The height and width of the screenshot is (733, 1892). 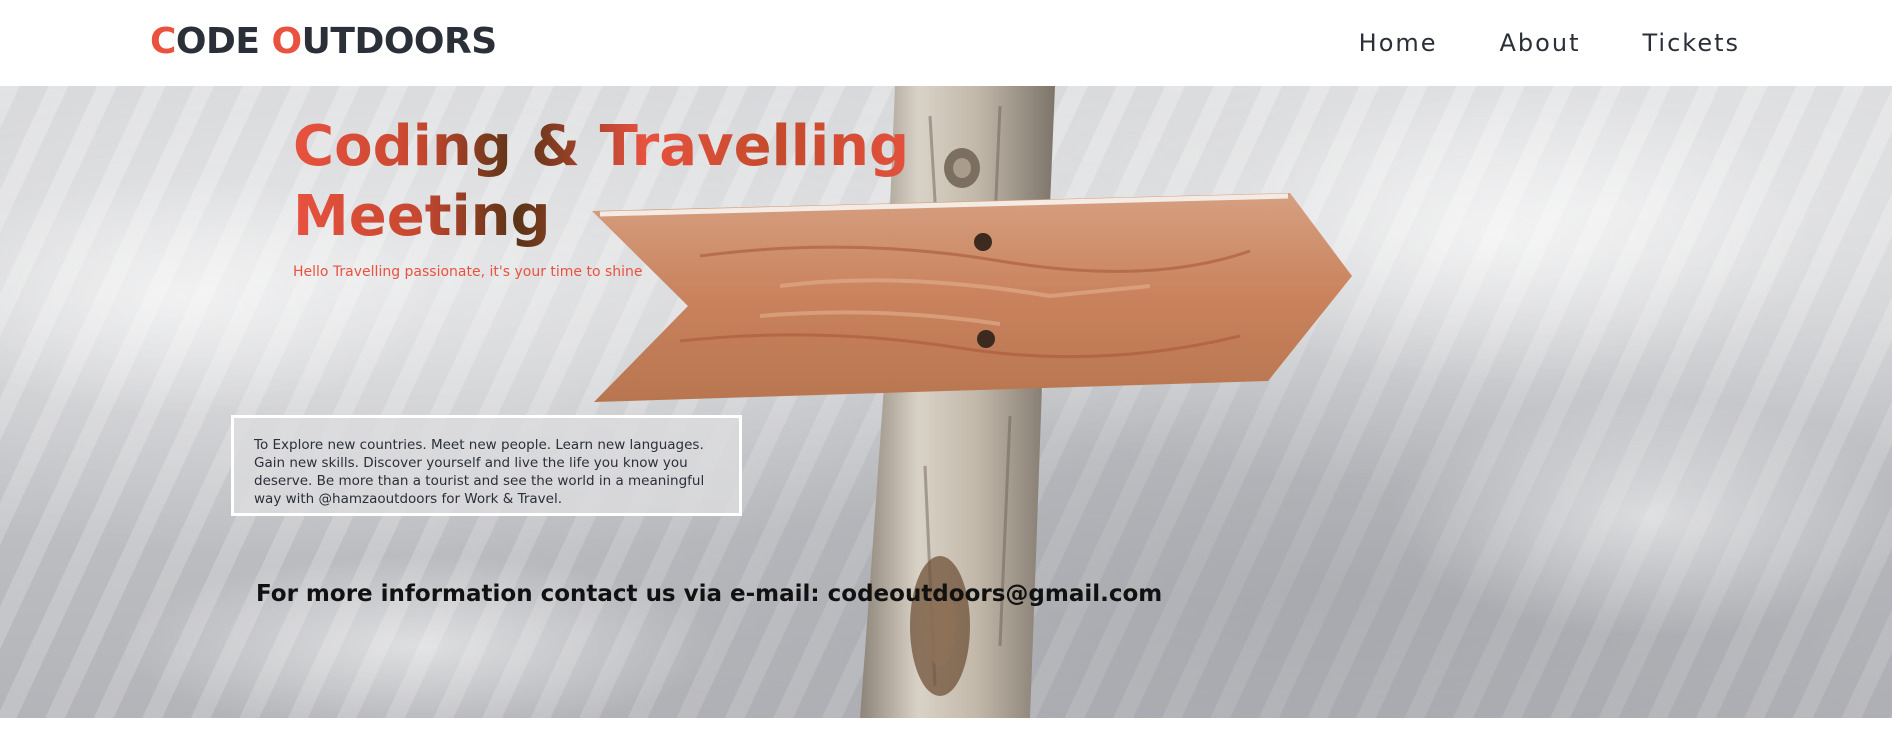 I want to click on nav-links: Home About Tickets, so click(x=1518, y=43).